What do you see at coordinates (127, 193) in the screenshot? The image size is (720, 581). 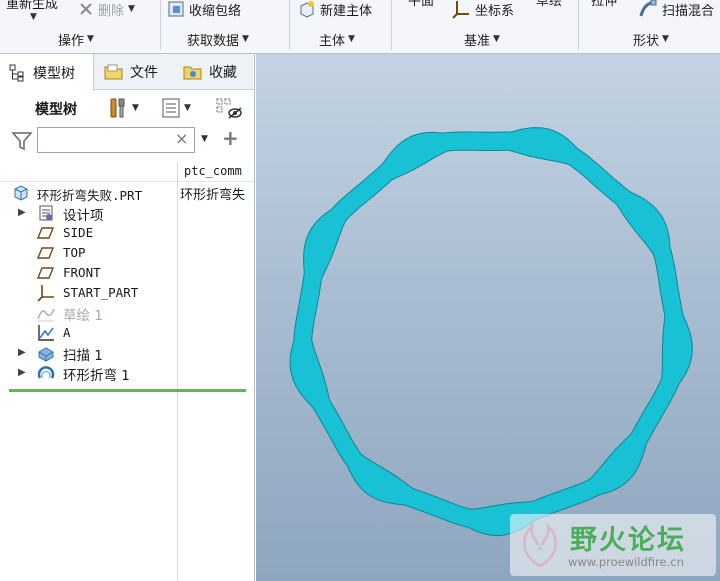 I see `tree-row-part: 环形折弯失败.PRT 环形折弯失` at bounding box center [127, 193].